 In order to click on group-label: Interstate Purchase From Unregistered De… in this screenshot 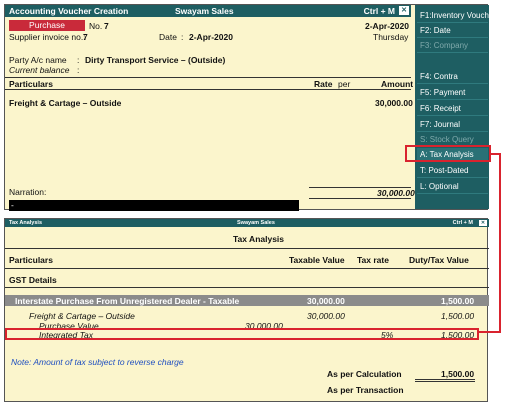, I will do `click(127, 301)`.